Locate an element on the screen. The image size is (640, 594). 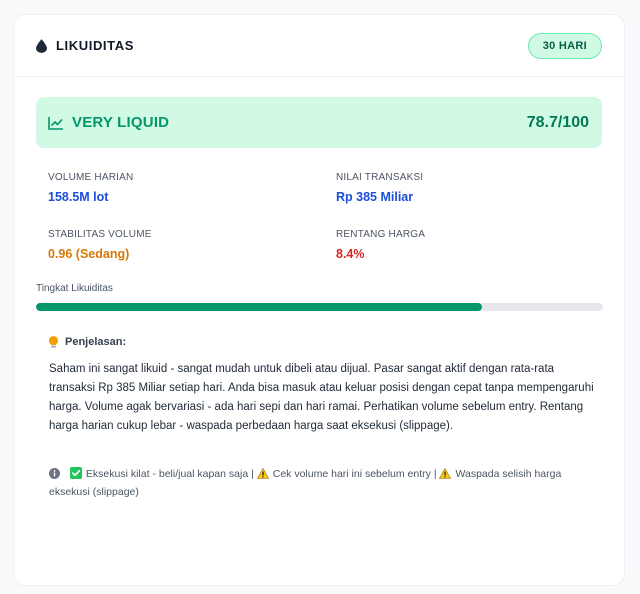
liquidity-score: 78.7/100 is located at coordinates (557, 122).